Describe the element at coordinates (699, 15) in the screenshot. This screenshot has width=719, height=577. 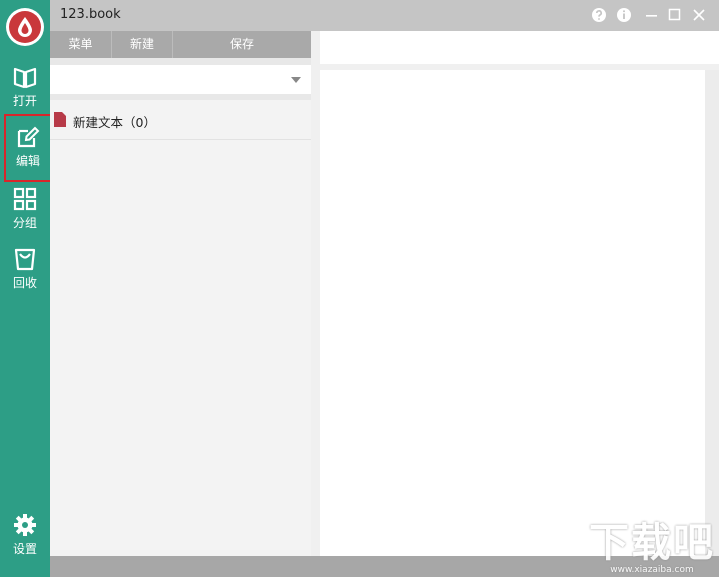
I see `close-icon` at that location.